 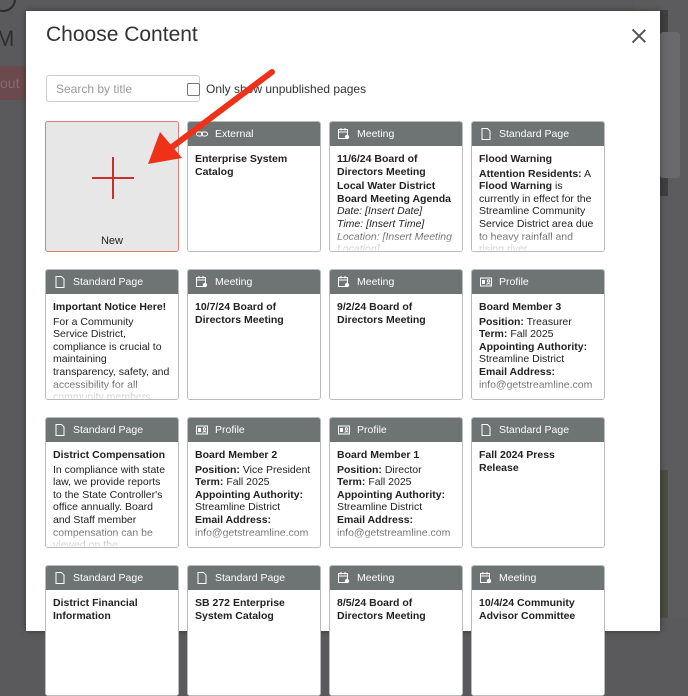 I want to click on card-title: Fall 2024 Press Release, so click(x=517, y=461).